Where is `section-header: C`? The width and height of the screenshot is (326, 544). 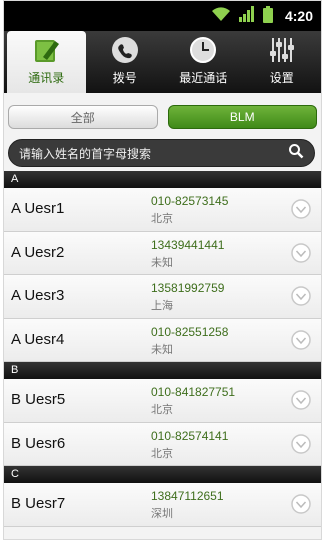 section-header: C is located at coordinates (162, 474).